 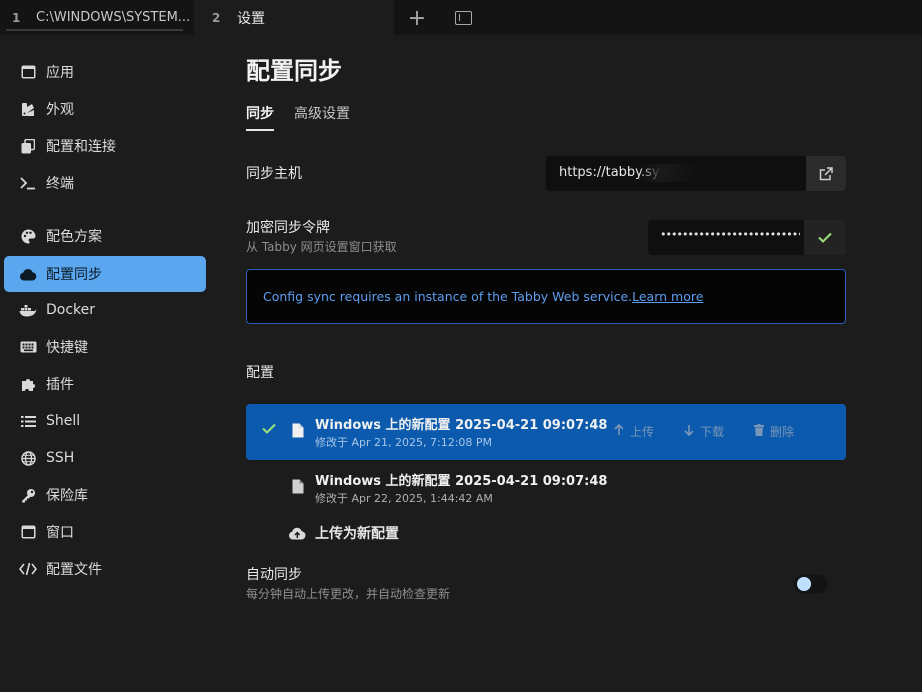 I want to click on learn-more-link: Learn more, so click(x=667, y=296).